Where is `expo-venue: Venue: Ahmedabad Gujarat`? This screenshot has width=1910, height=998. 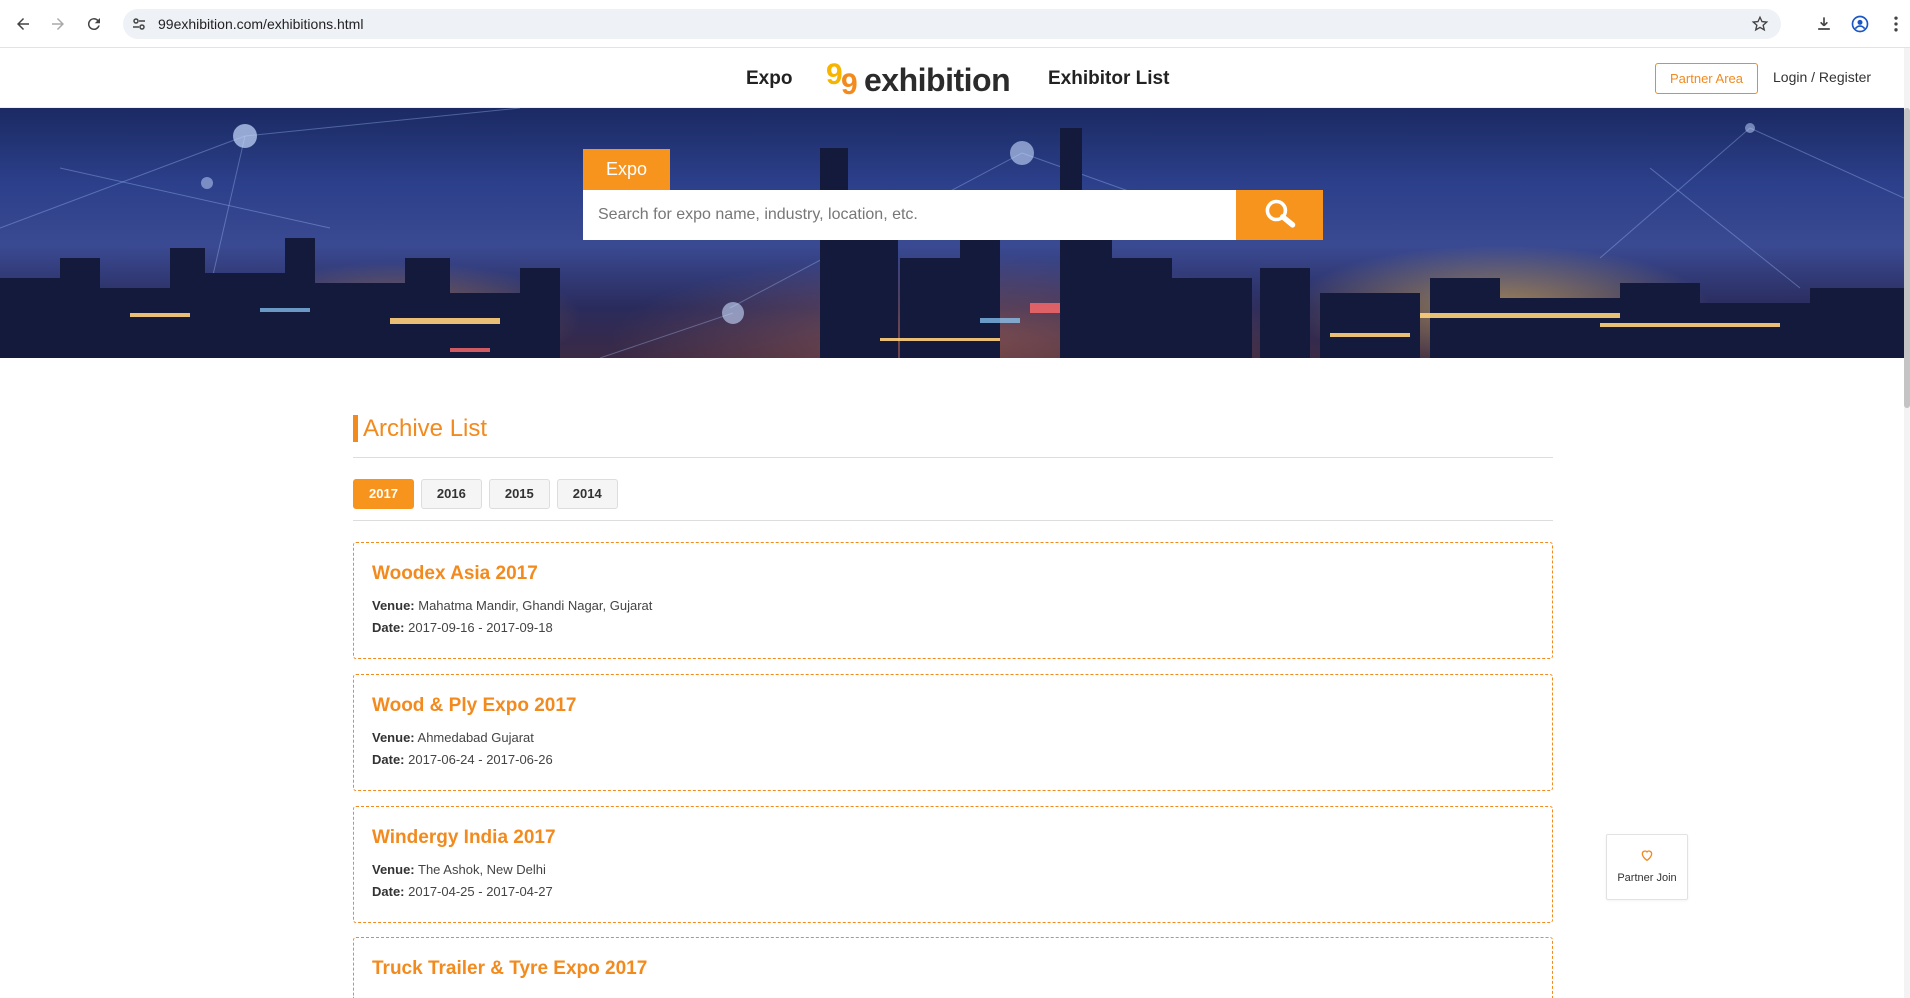
expo-venue: Venue: Ahmedabad Gujarat is located at coordinates (453, 737).